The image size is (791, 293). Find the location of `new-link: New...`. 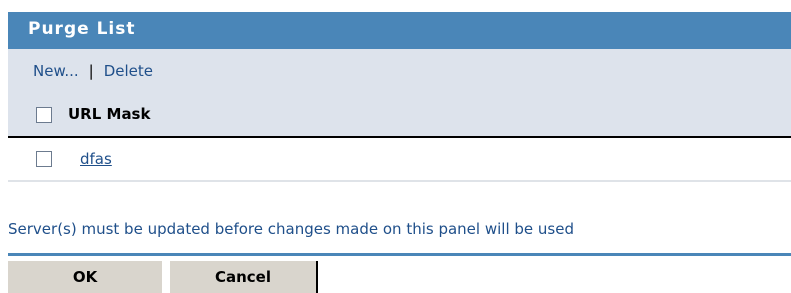

new-link: New... is located at coordinates (56, 71).